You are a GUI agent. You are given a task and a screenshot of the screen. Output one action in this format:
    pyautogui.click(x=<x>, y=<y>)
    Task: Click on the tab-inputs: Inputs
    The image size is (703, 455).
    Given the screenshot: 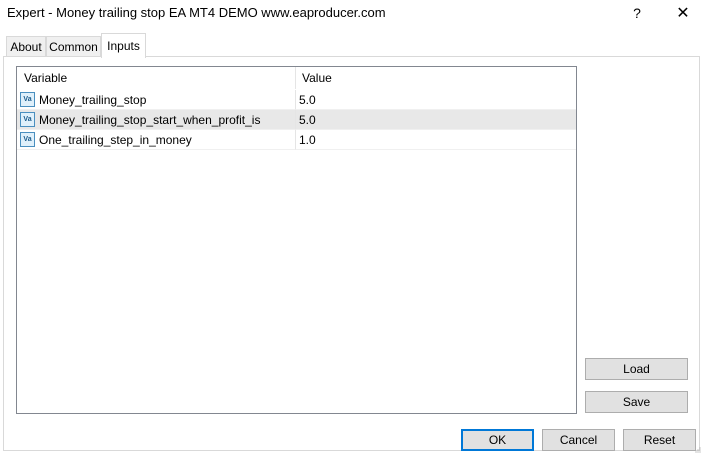 What is the action you would take?
    pyautogui.click(x=123, y=45)
    